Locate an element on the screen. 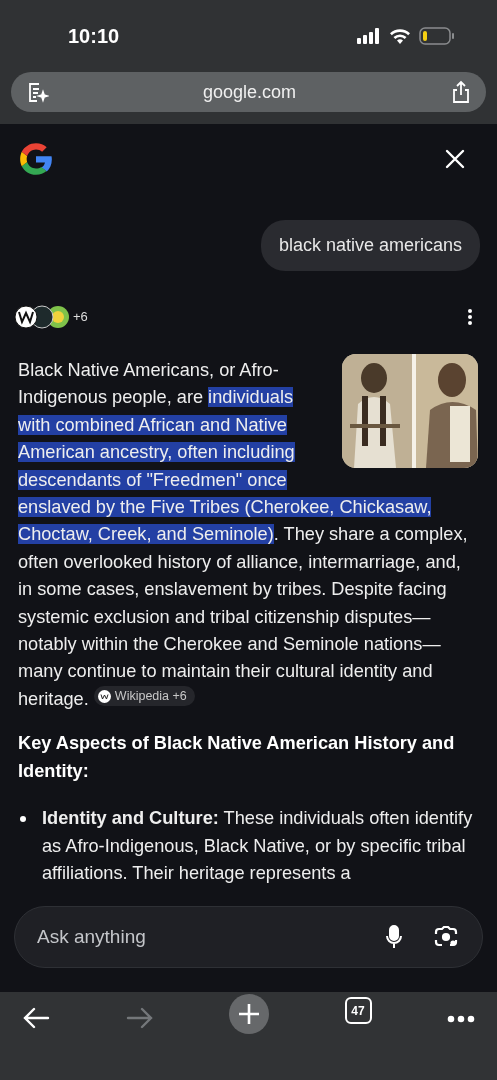 The image size is (497, 1080). new-tab-button is located at coordinates (249, 1014).